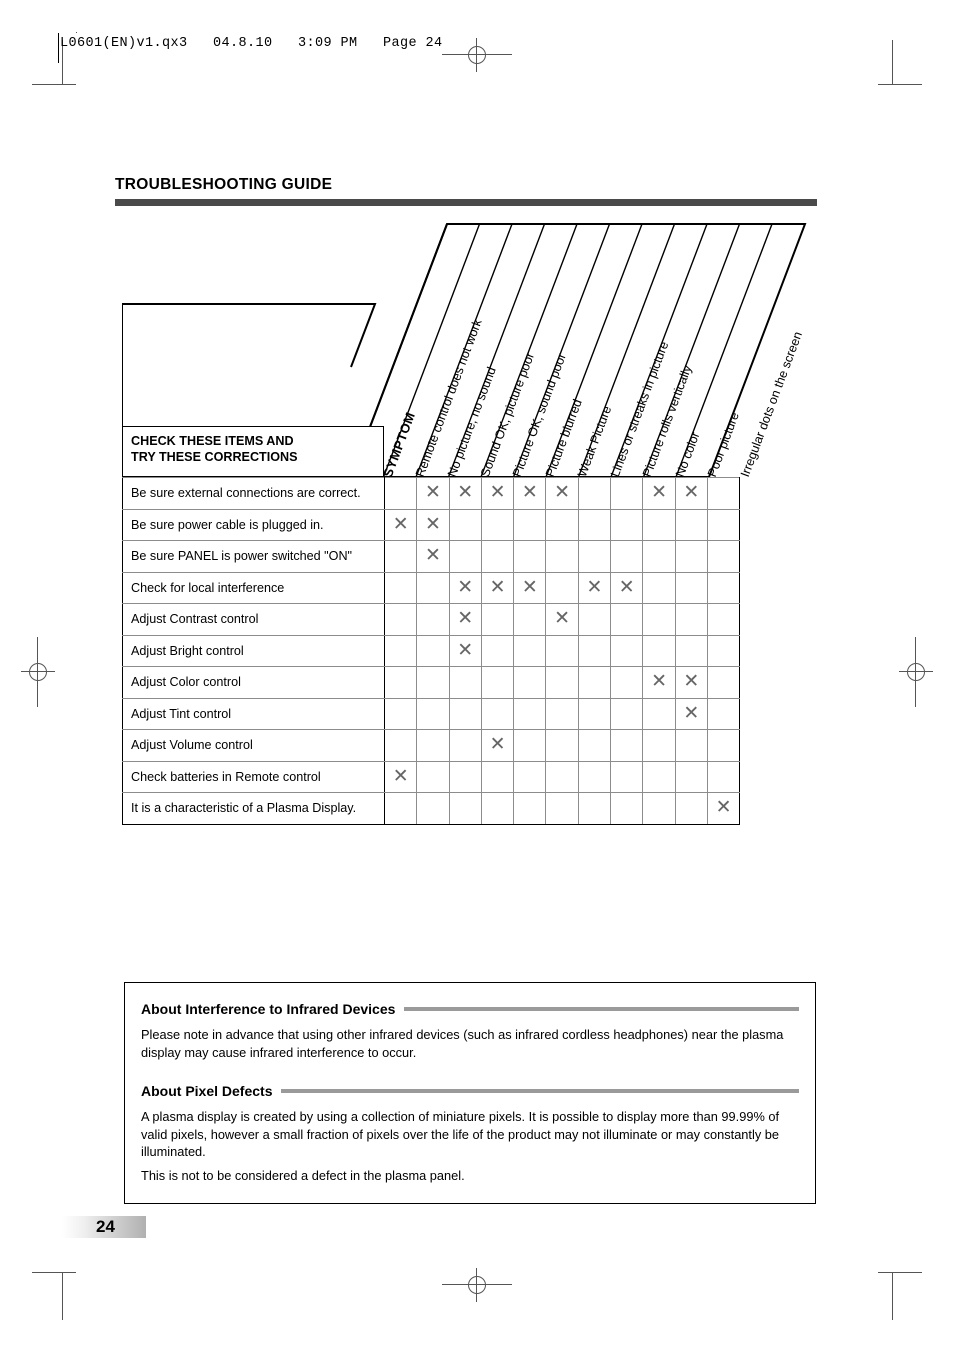 The image size is (954, 1351). I want to click on matrix-row-label: Adjust Contrast control, so click(253, 619).